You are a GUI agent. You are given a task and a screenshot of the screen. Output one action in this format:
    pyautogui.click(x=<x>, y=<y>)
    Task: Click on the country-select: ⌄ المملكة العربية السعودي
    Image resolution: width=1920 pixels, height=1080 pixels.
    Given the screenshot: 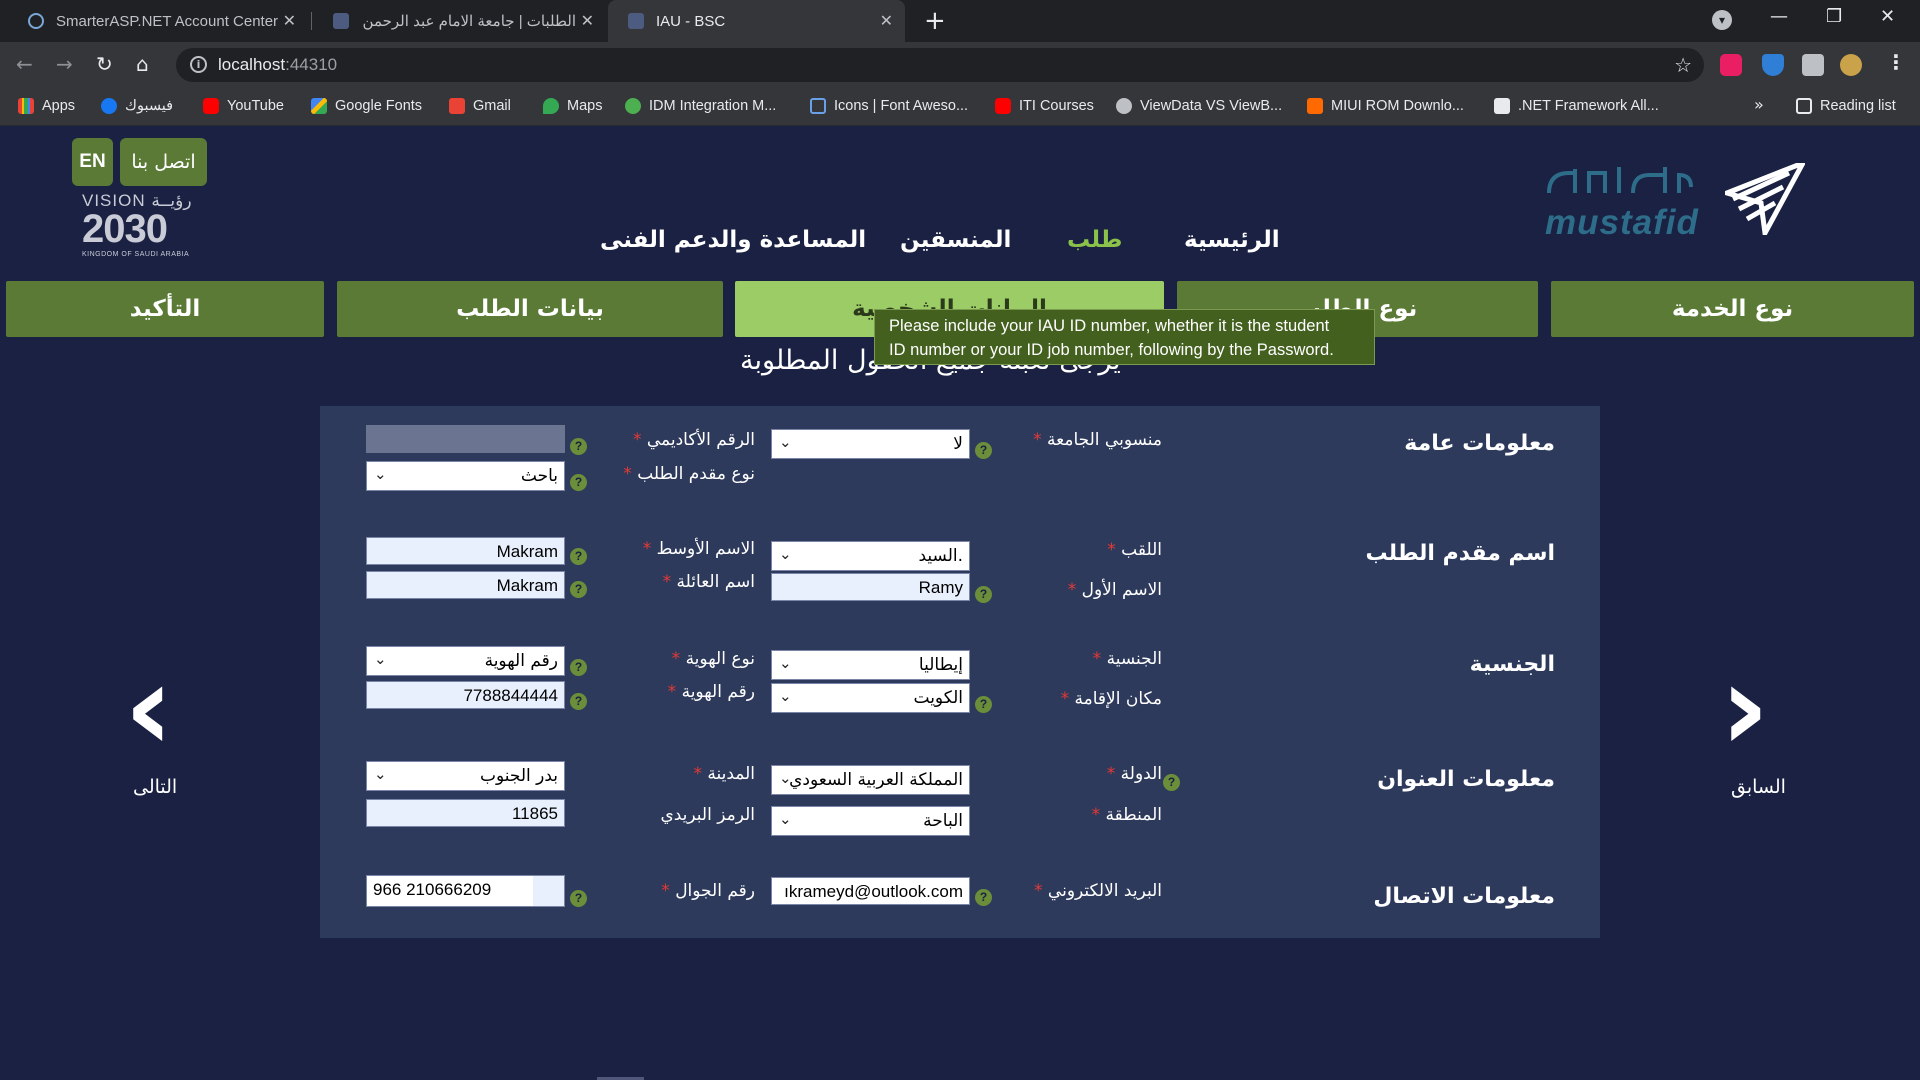 What is the action you would take?
    pyautogui.click(x=870, y=780)
    